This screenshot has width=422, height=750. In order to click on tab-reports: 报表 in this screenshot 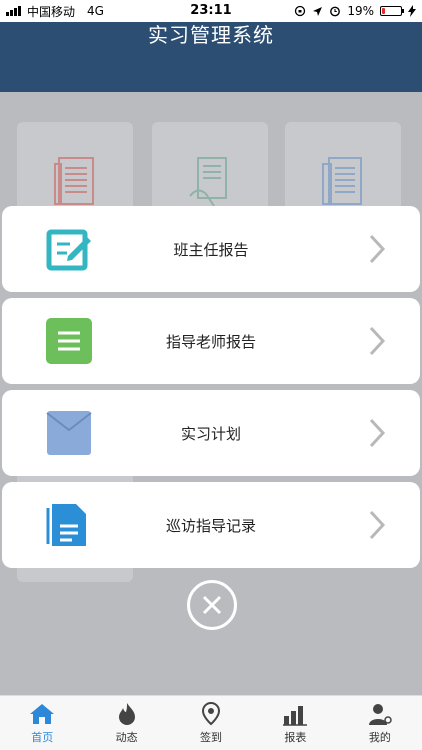, I will do `click(295, 723)`.